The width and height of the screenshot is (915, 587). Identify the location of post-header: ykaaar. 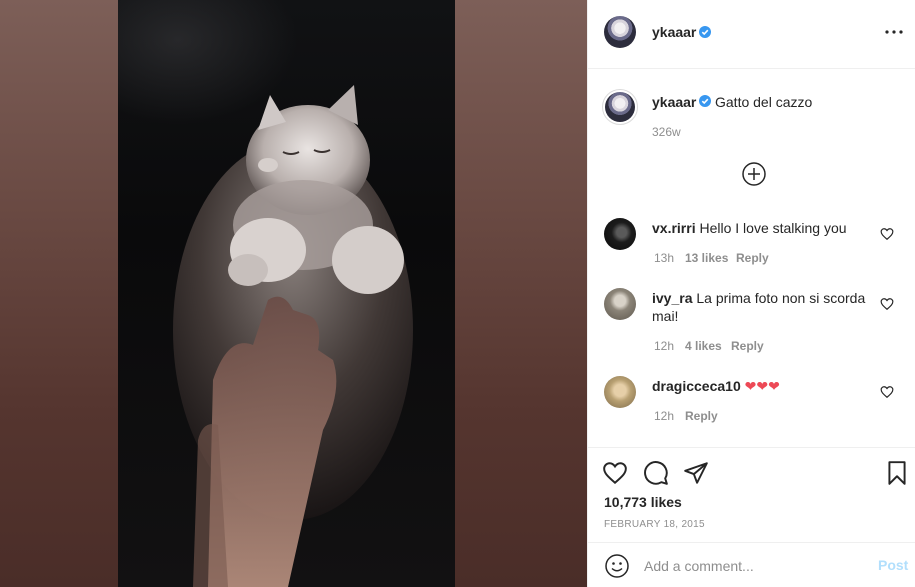
(751, 34).